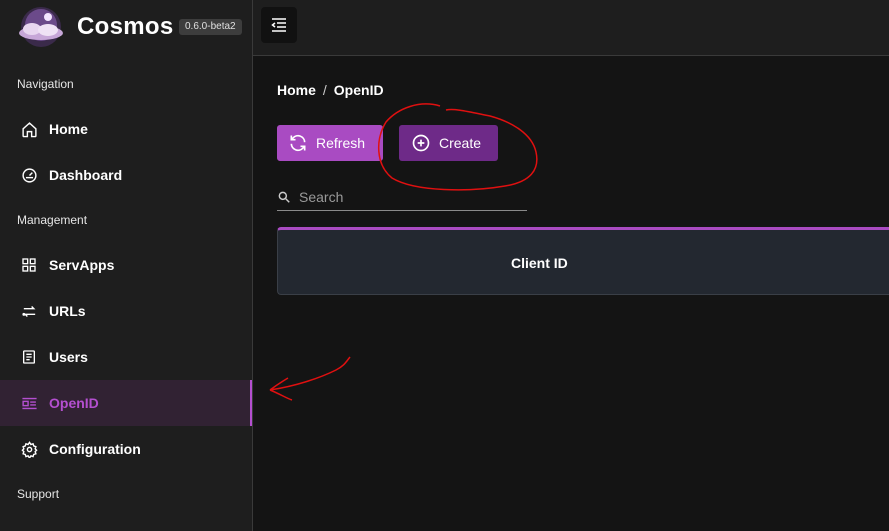  Describe the element at coordinates (95, 449) in the screenshot. I see `sidebar-item-label: Configuration` at that location.